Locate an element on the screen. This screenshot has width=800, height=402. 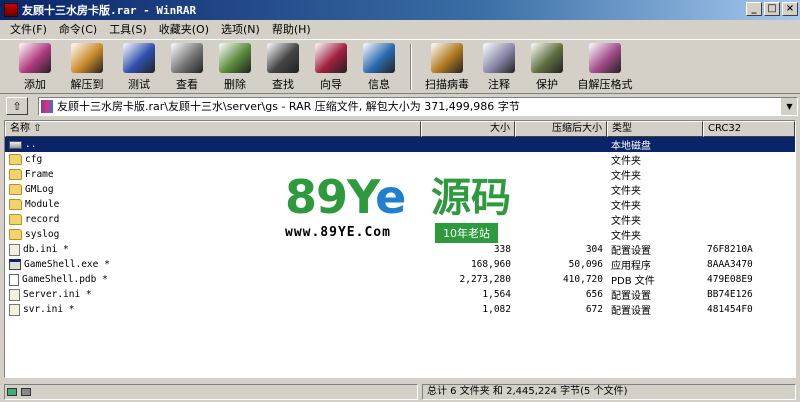
file-type-cell: 应用程序 is located at coordinates (631, 266).